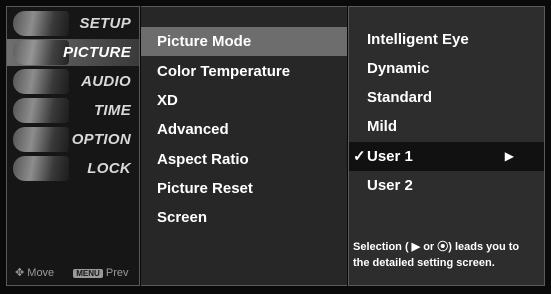  What do you see at coordinates (203, 159) in the screenshot?
I see `menu-item-label: Aspect Ratio` at bounding box center [203, 159].